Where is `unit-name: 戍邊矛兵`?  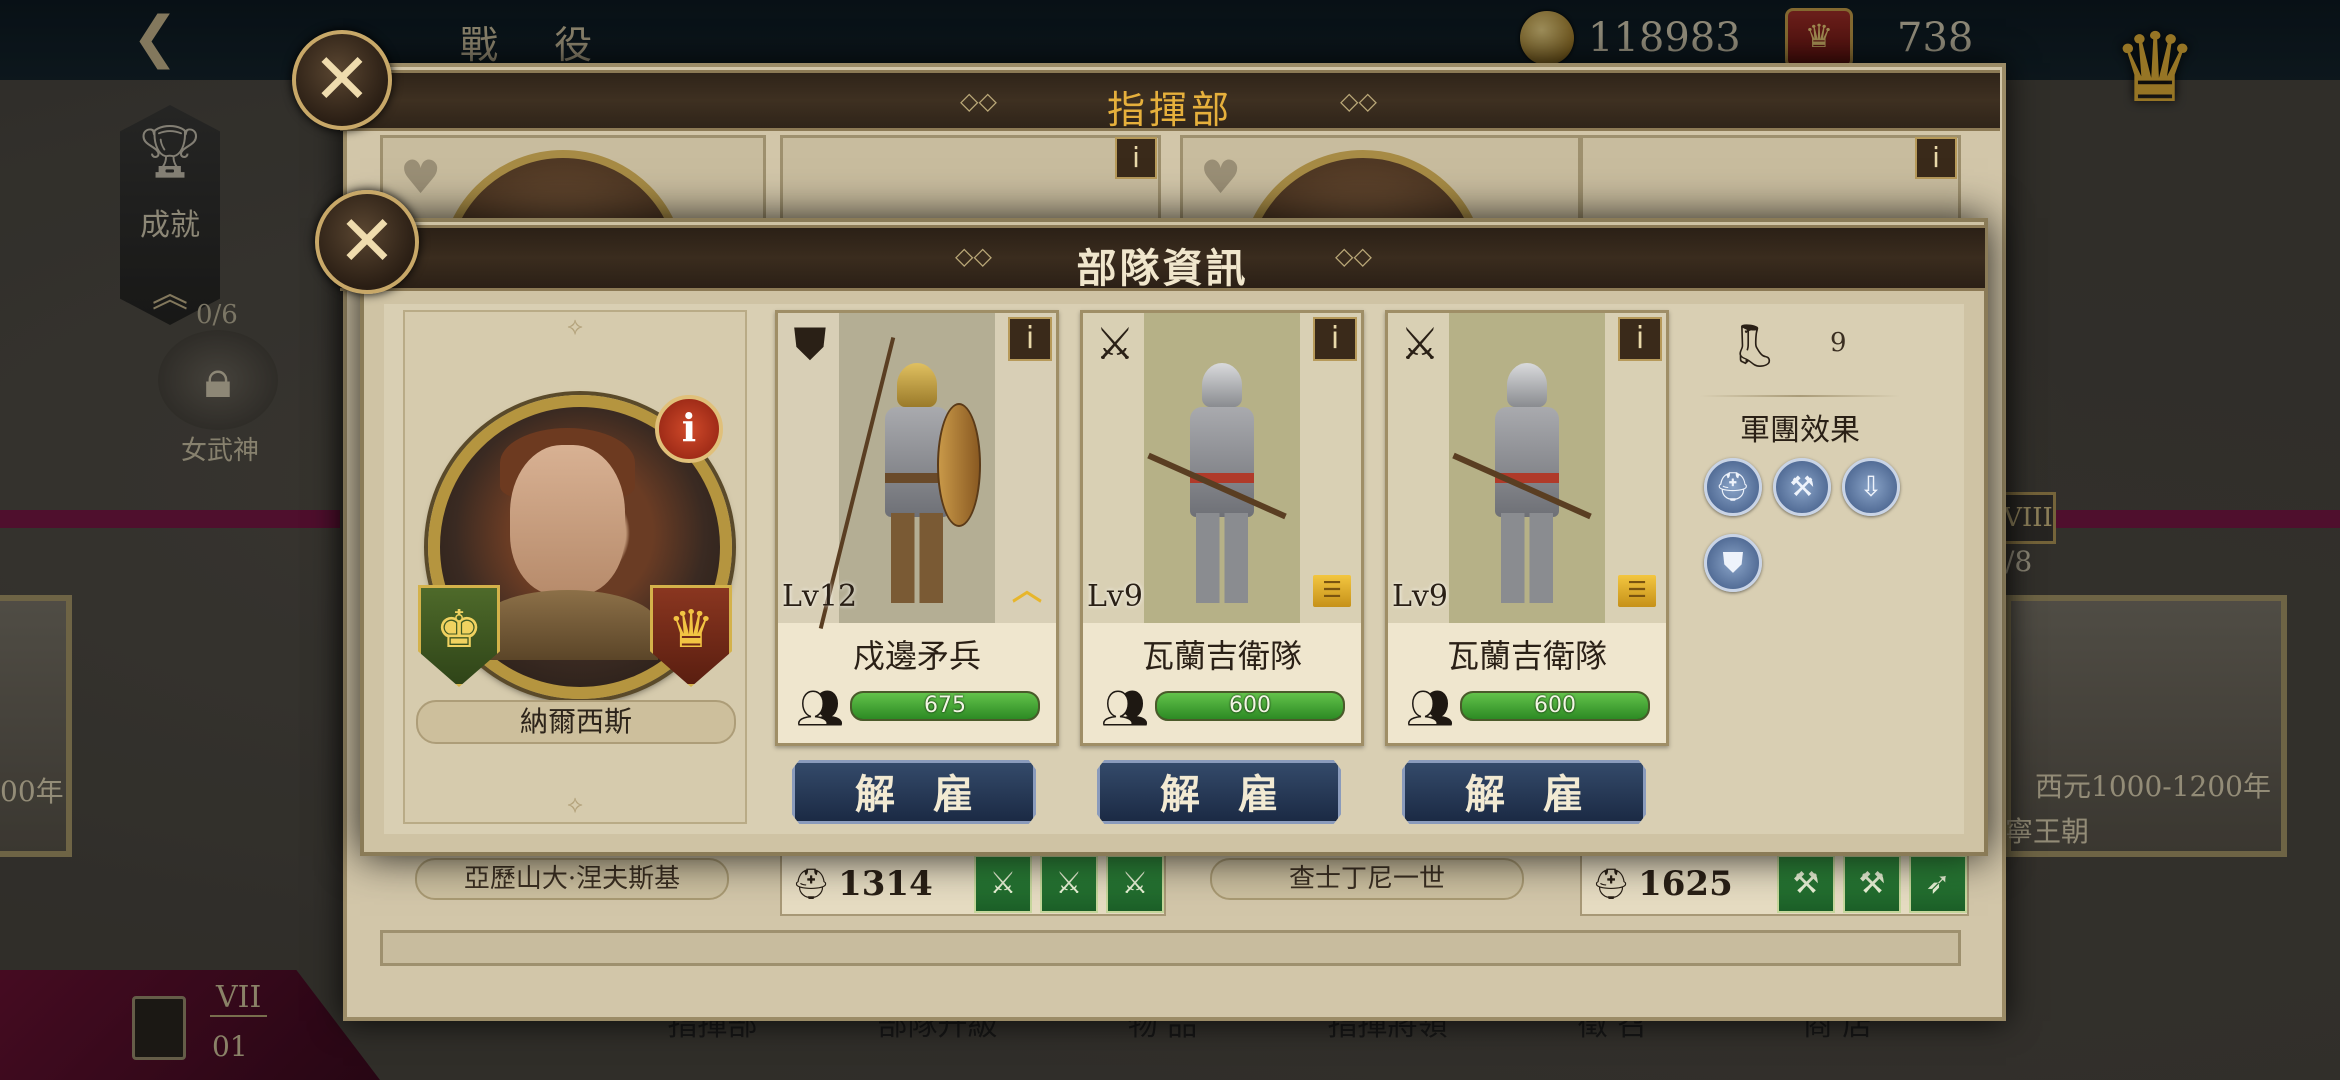 unit-name: 戍邊矛兵 is located at coordinates (916, 656).